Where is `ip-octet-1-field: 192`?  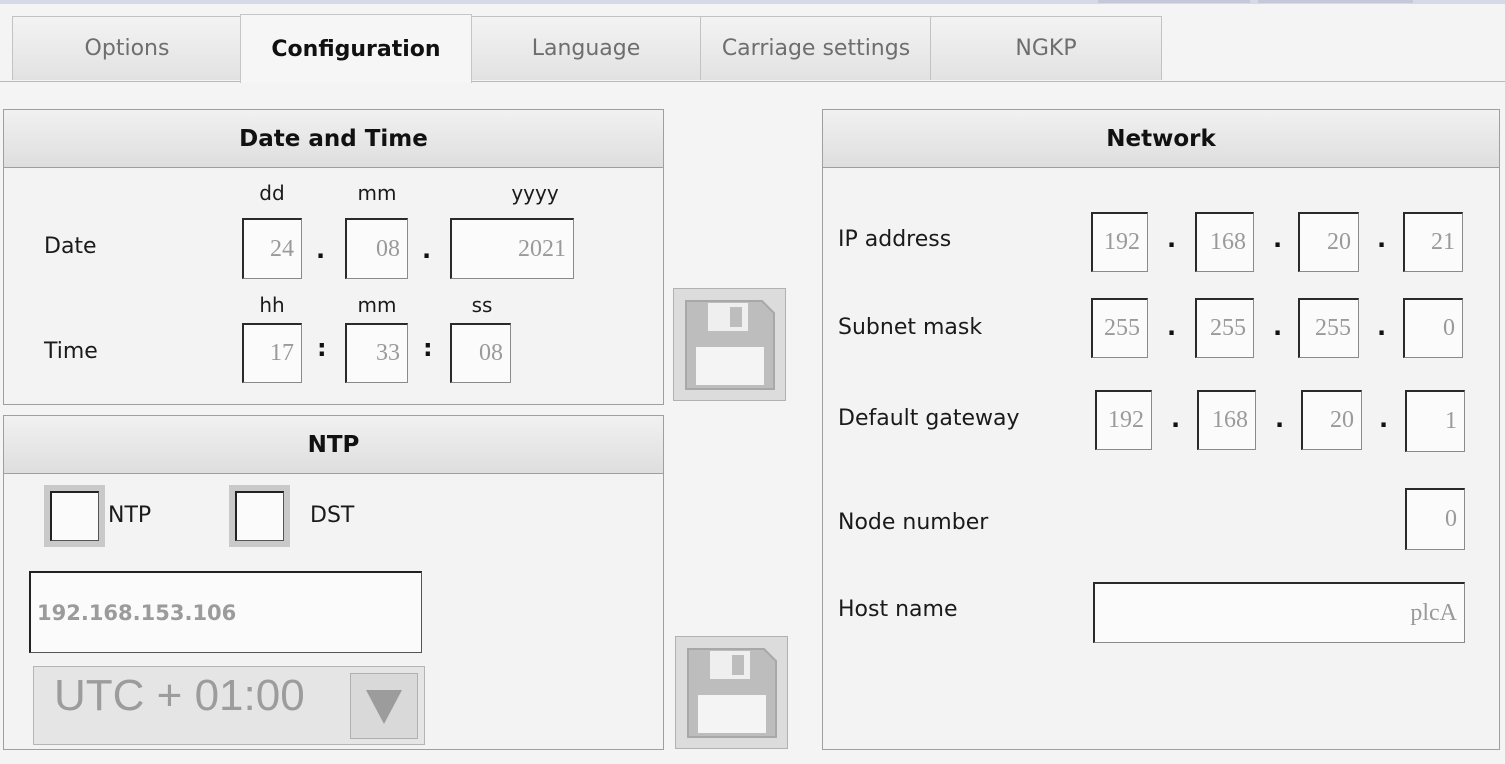 ip-octet-1-field: 192 is located at coordinates (1119, 242).